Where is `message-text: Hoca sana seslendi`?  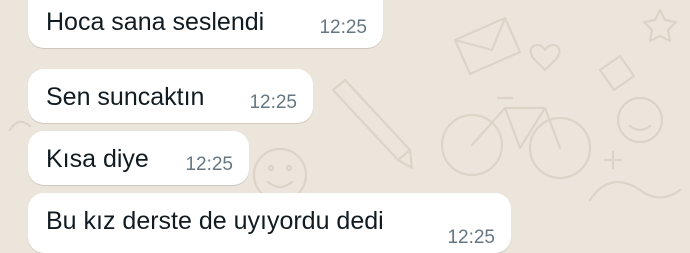
message-text: Hoca sana seslendi is located at coordinates (155, 22).